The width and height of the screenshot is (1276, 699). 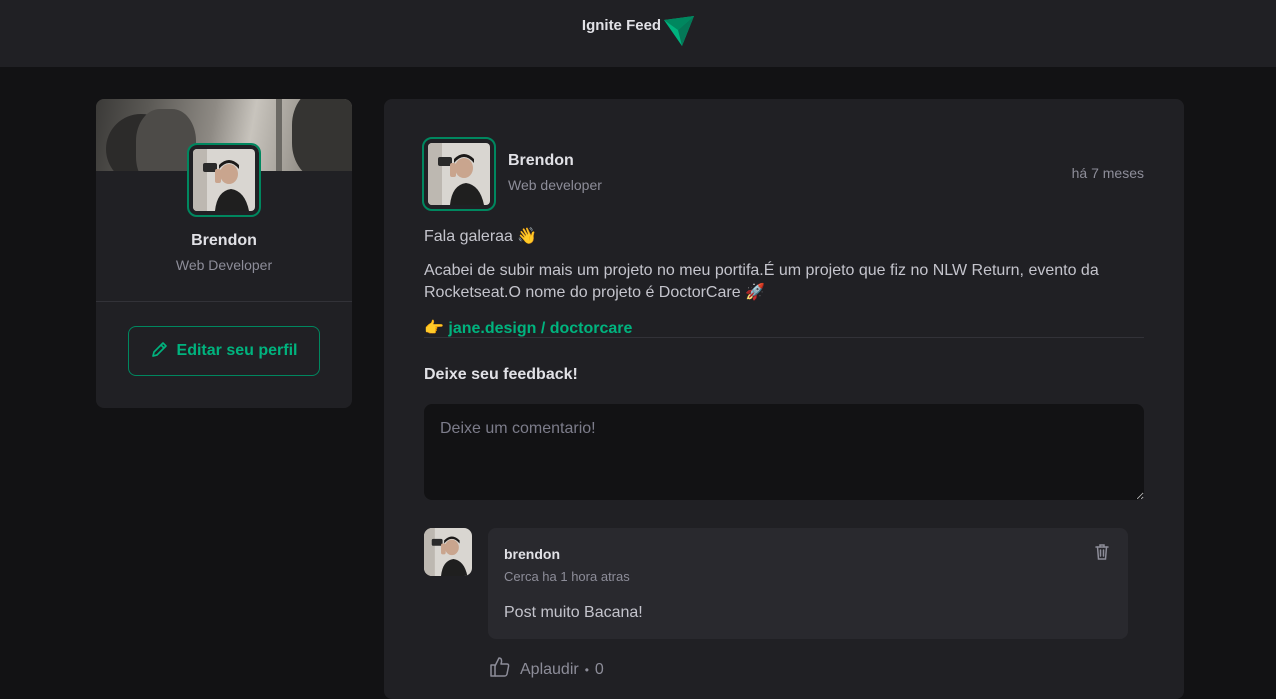 I want to click on brand: Ignite Feed, so click(x=639, y=33).